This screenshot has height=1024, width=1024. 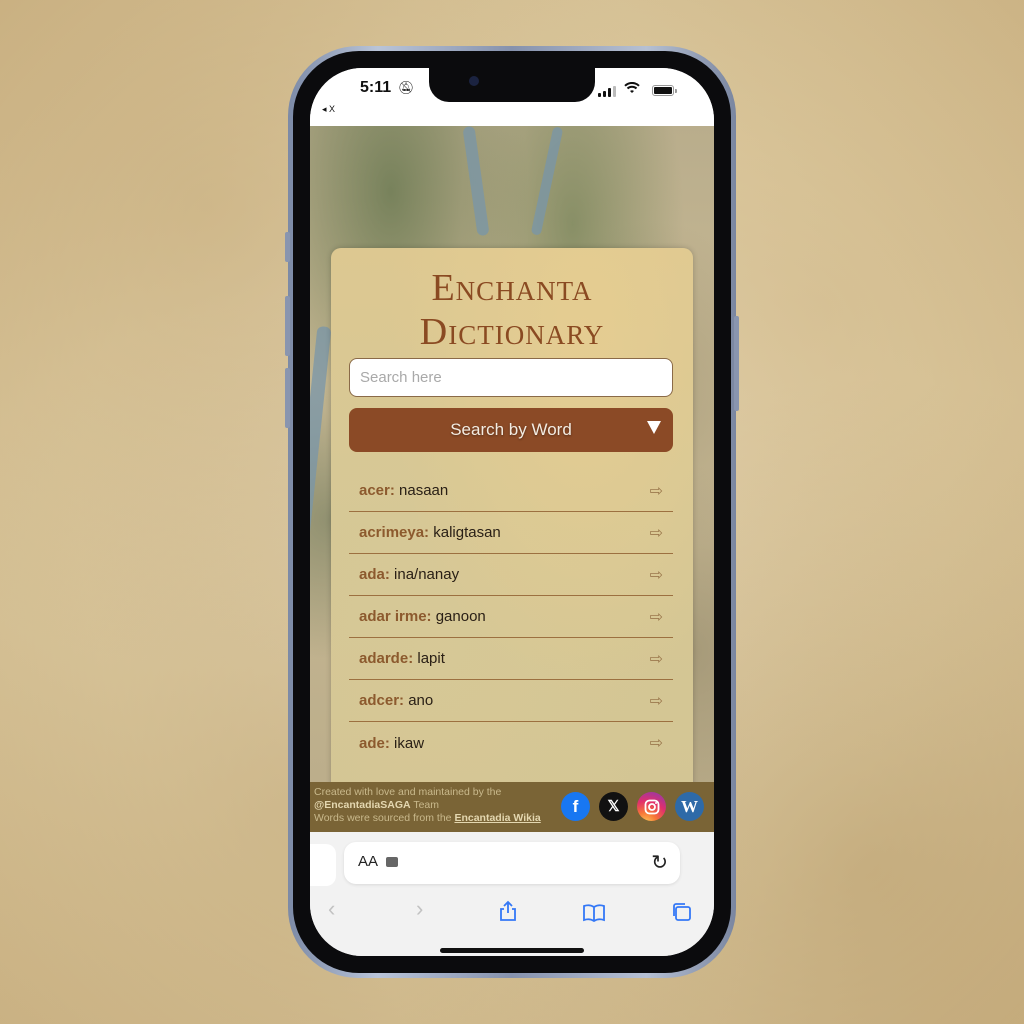 I want to click on camera-icon, so click(x=474, y=81).